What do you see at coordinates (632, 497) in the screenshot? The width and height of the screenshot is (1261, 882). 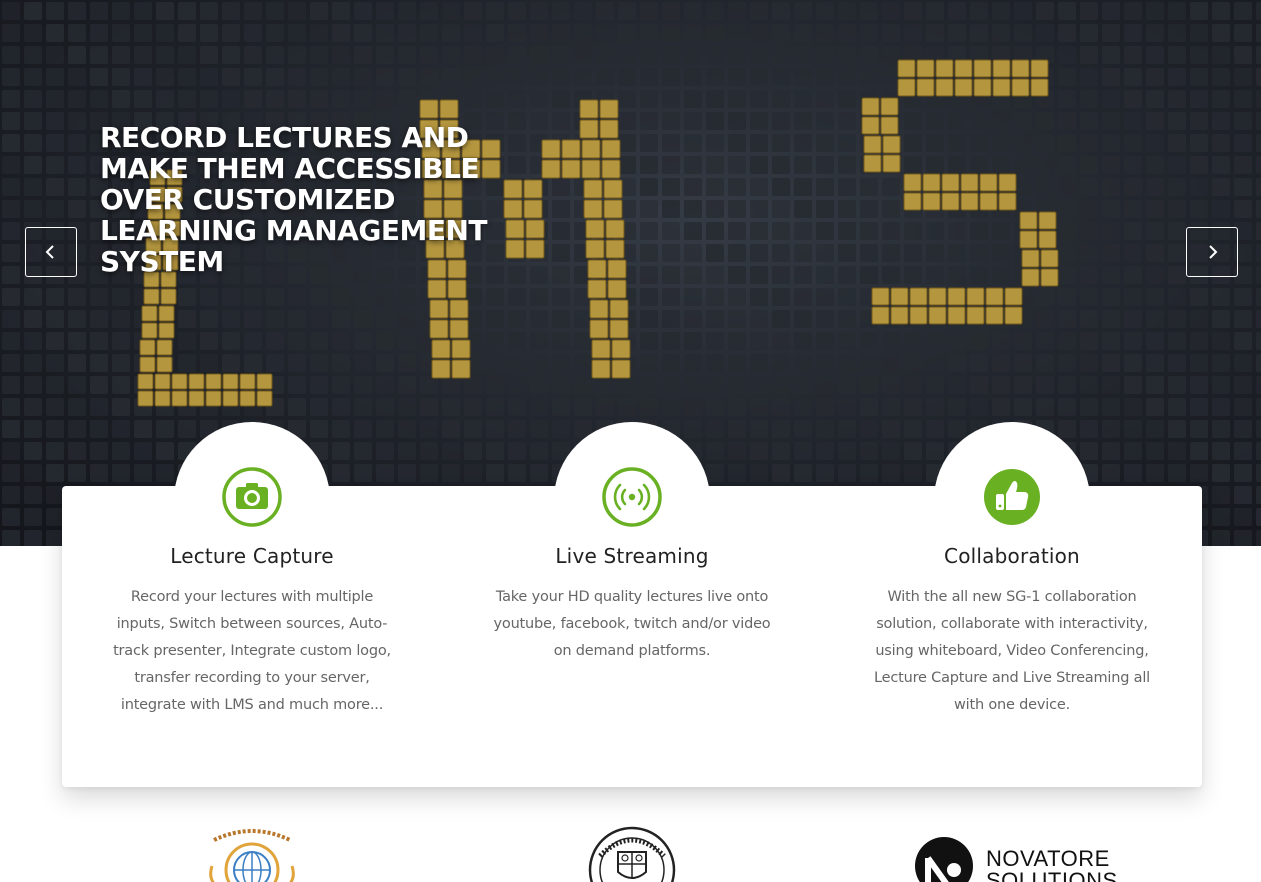 I see `broadcast-icon` at bounding box center [632, 497].